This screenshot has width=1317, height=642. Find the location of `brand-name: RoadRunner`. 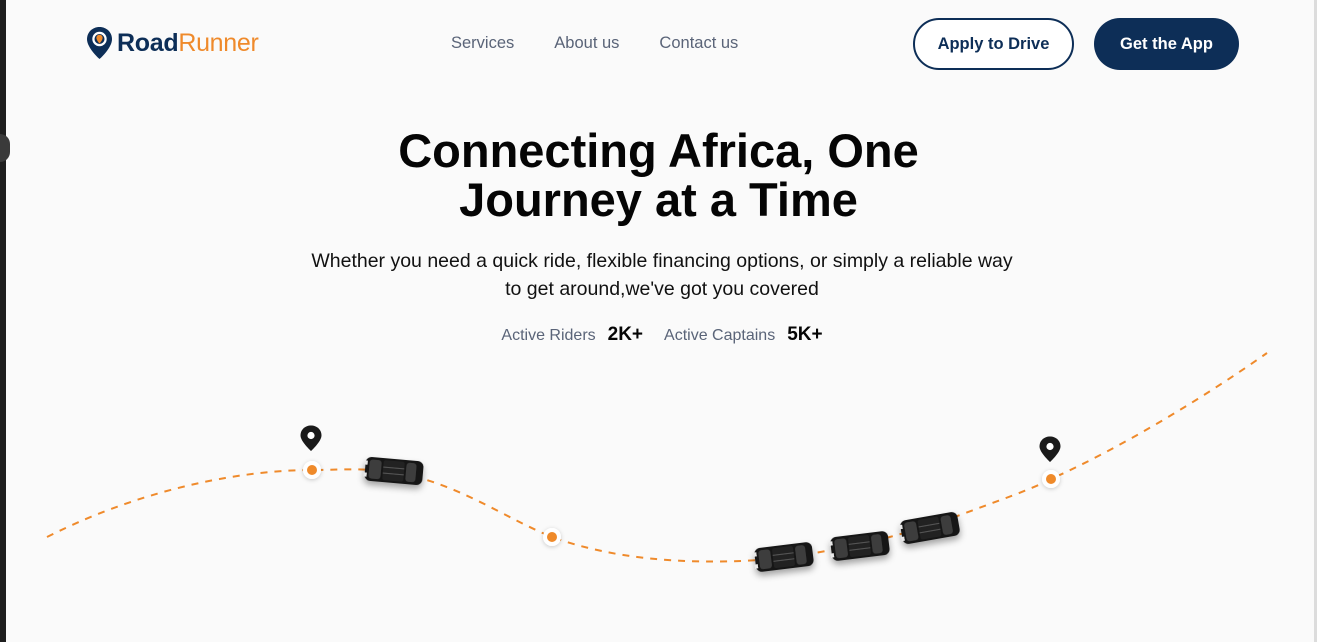

brand-name: RoadRunner is located at coordinates (188, 43).